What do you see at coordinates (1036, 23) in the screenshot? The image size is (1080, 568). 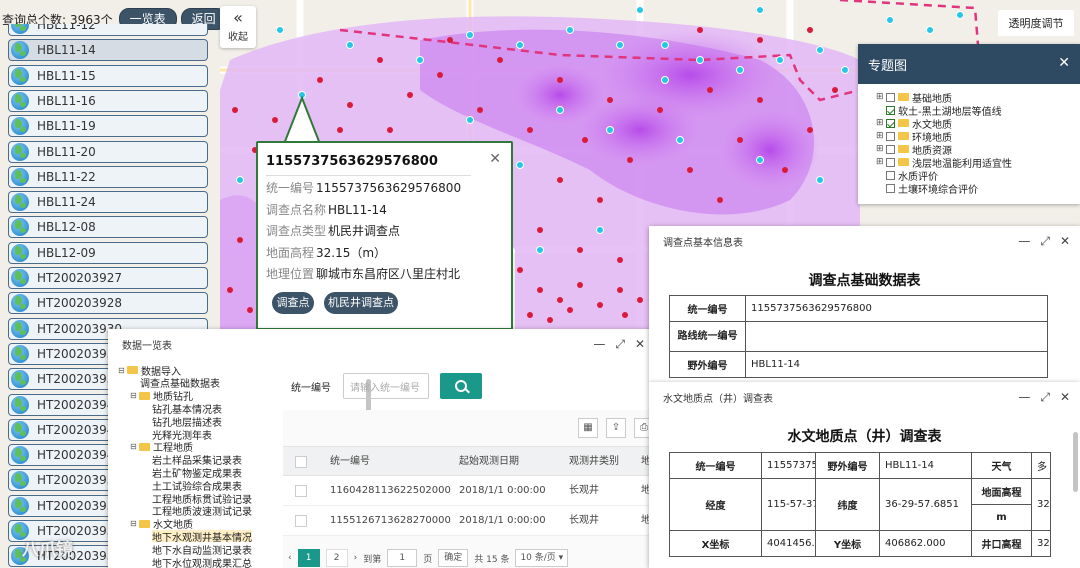 I see `transparency-button: 透明度调节` at bounding box center [1036, 23].